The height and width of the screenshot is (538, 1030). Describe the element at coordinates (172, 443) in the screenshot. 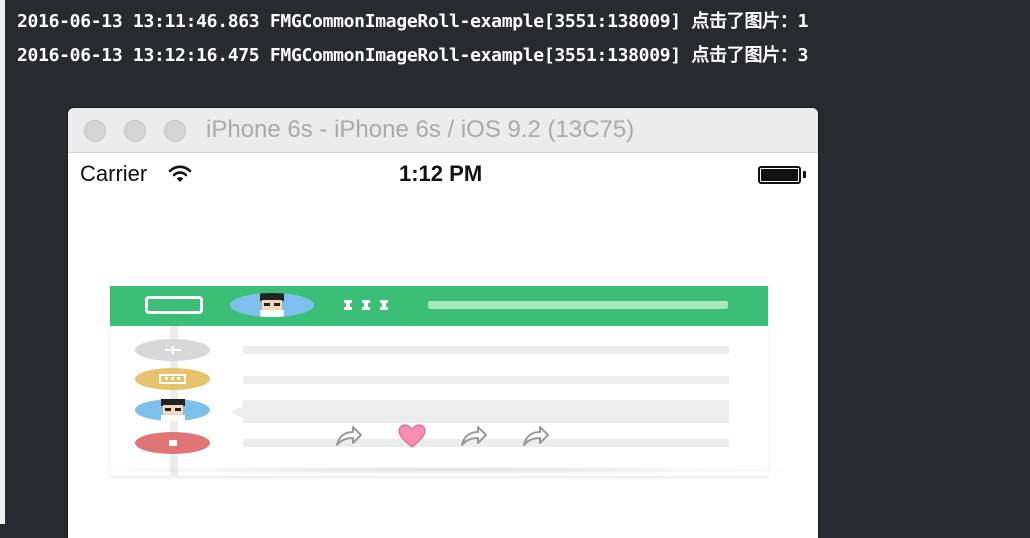

I see `timeline-dot-red` at that location.